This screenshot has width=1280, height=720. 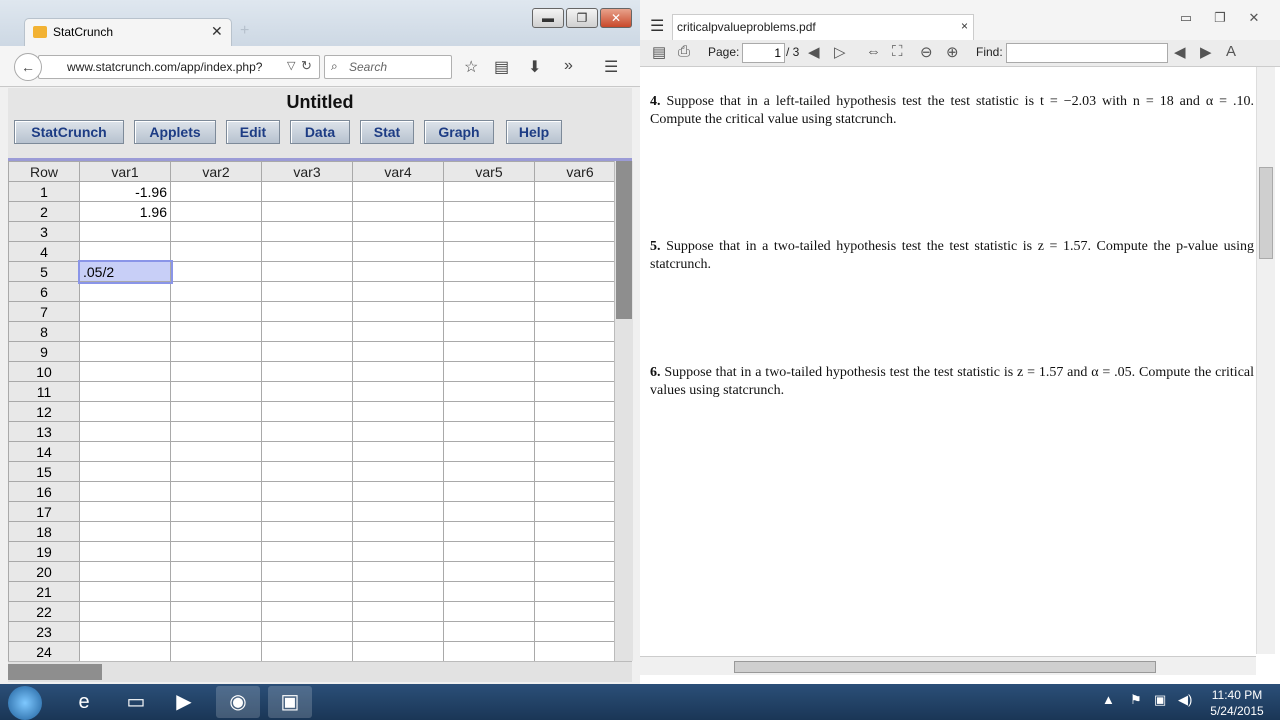 I want to click on bookmark-star-icon: ☆, so click(x=471, y=67).